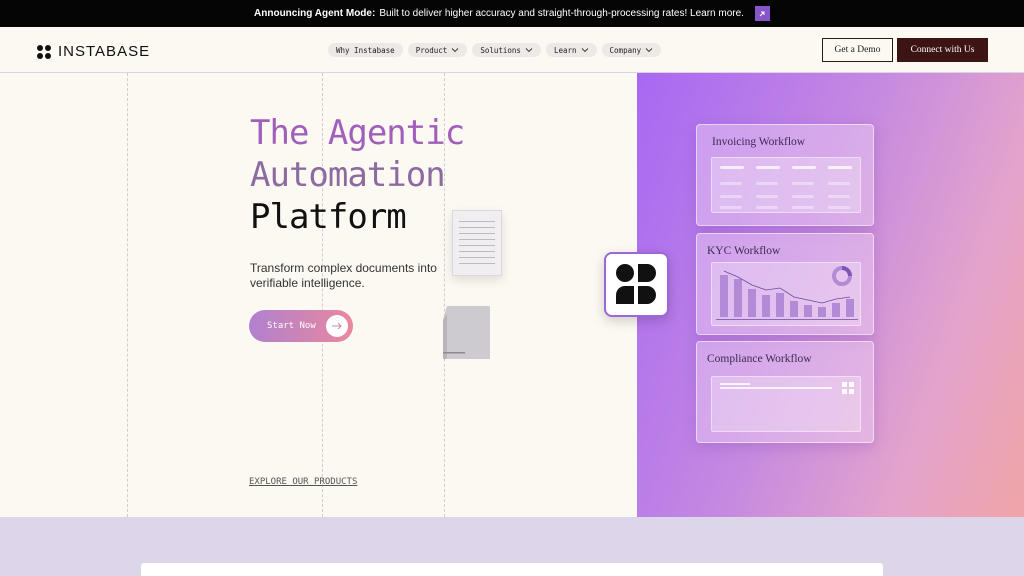 The height and width of the screenshot is (576, 1024). What do you see at coordinates (762, 13) in the screenshot?
I see `arrow-up-right-icon` at bounding box center [762, 13].